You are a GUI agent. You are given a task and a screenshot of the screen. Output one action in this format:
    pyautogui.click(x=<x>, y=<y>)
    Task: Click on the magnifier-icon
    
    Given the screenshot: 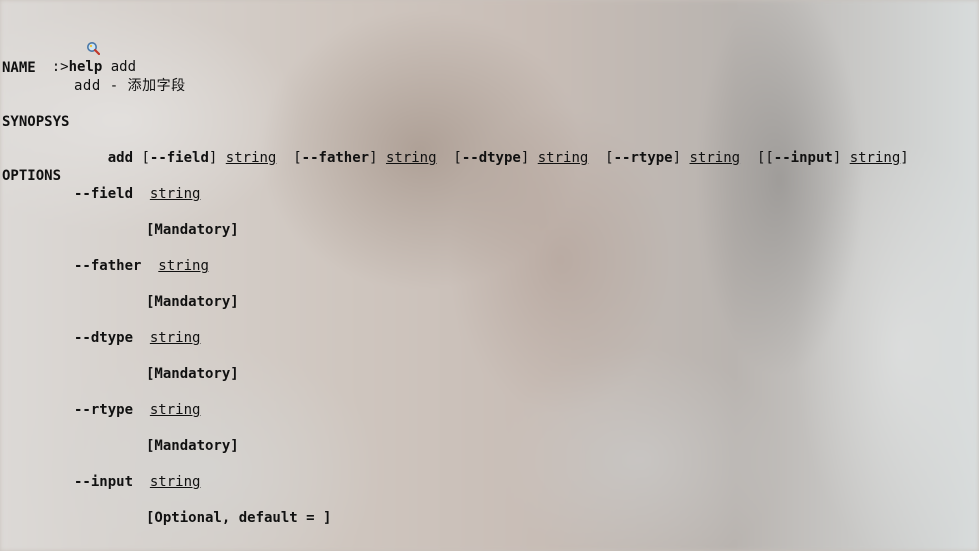 What is the action you would take?
    pyautogui.click(x=68, y=39)
    